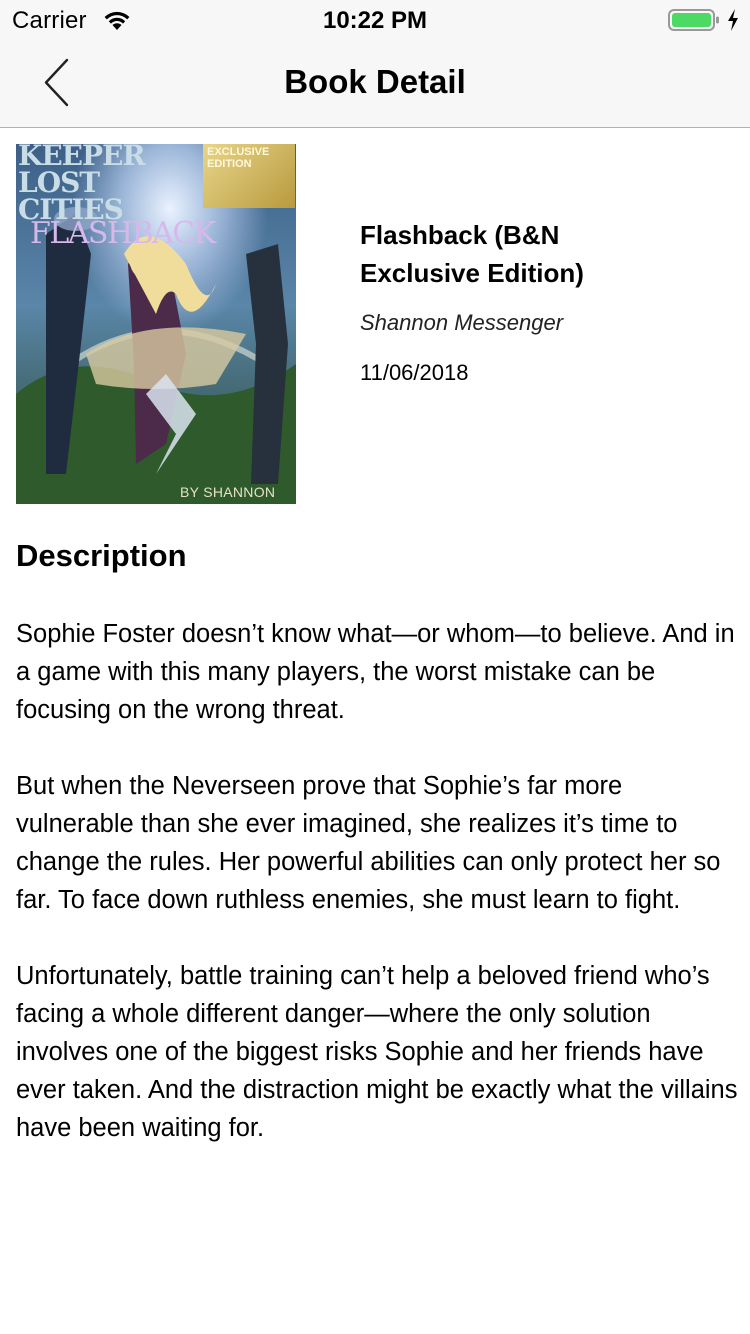 The image size is (750, 1334). I want to click on navigation-bar: Book Detail, so click(375, 84).